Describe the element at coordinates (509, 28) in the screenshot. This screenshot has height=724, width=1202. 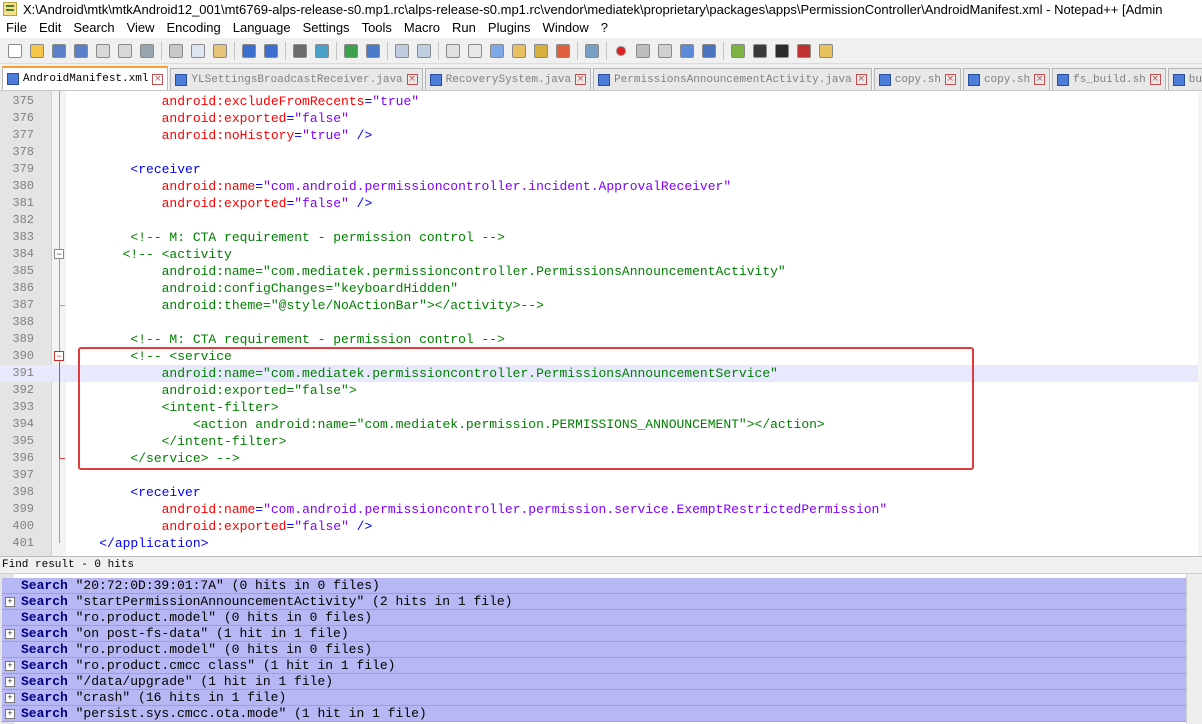
I see `menu-plugins: Plugins` at that location.